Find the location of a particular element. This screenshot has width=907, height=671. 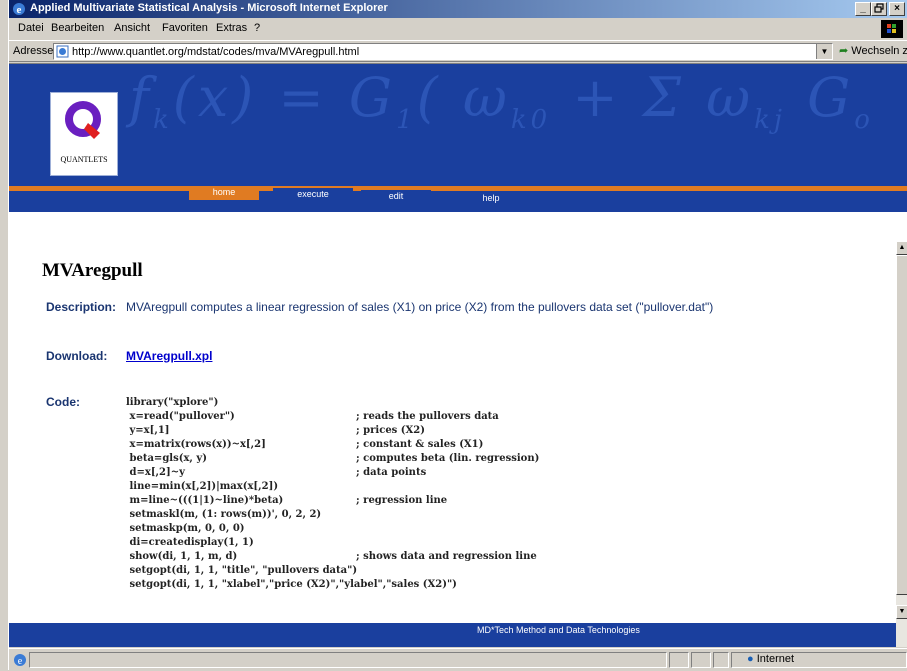

windows-logo-icon is located at coordinates (892, 29).